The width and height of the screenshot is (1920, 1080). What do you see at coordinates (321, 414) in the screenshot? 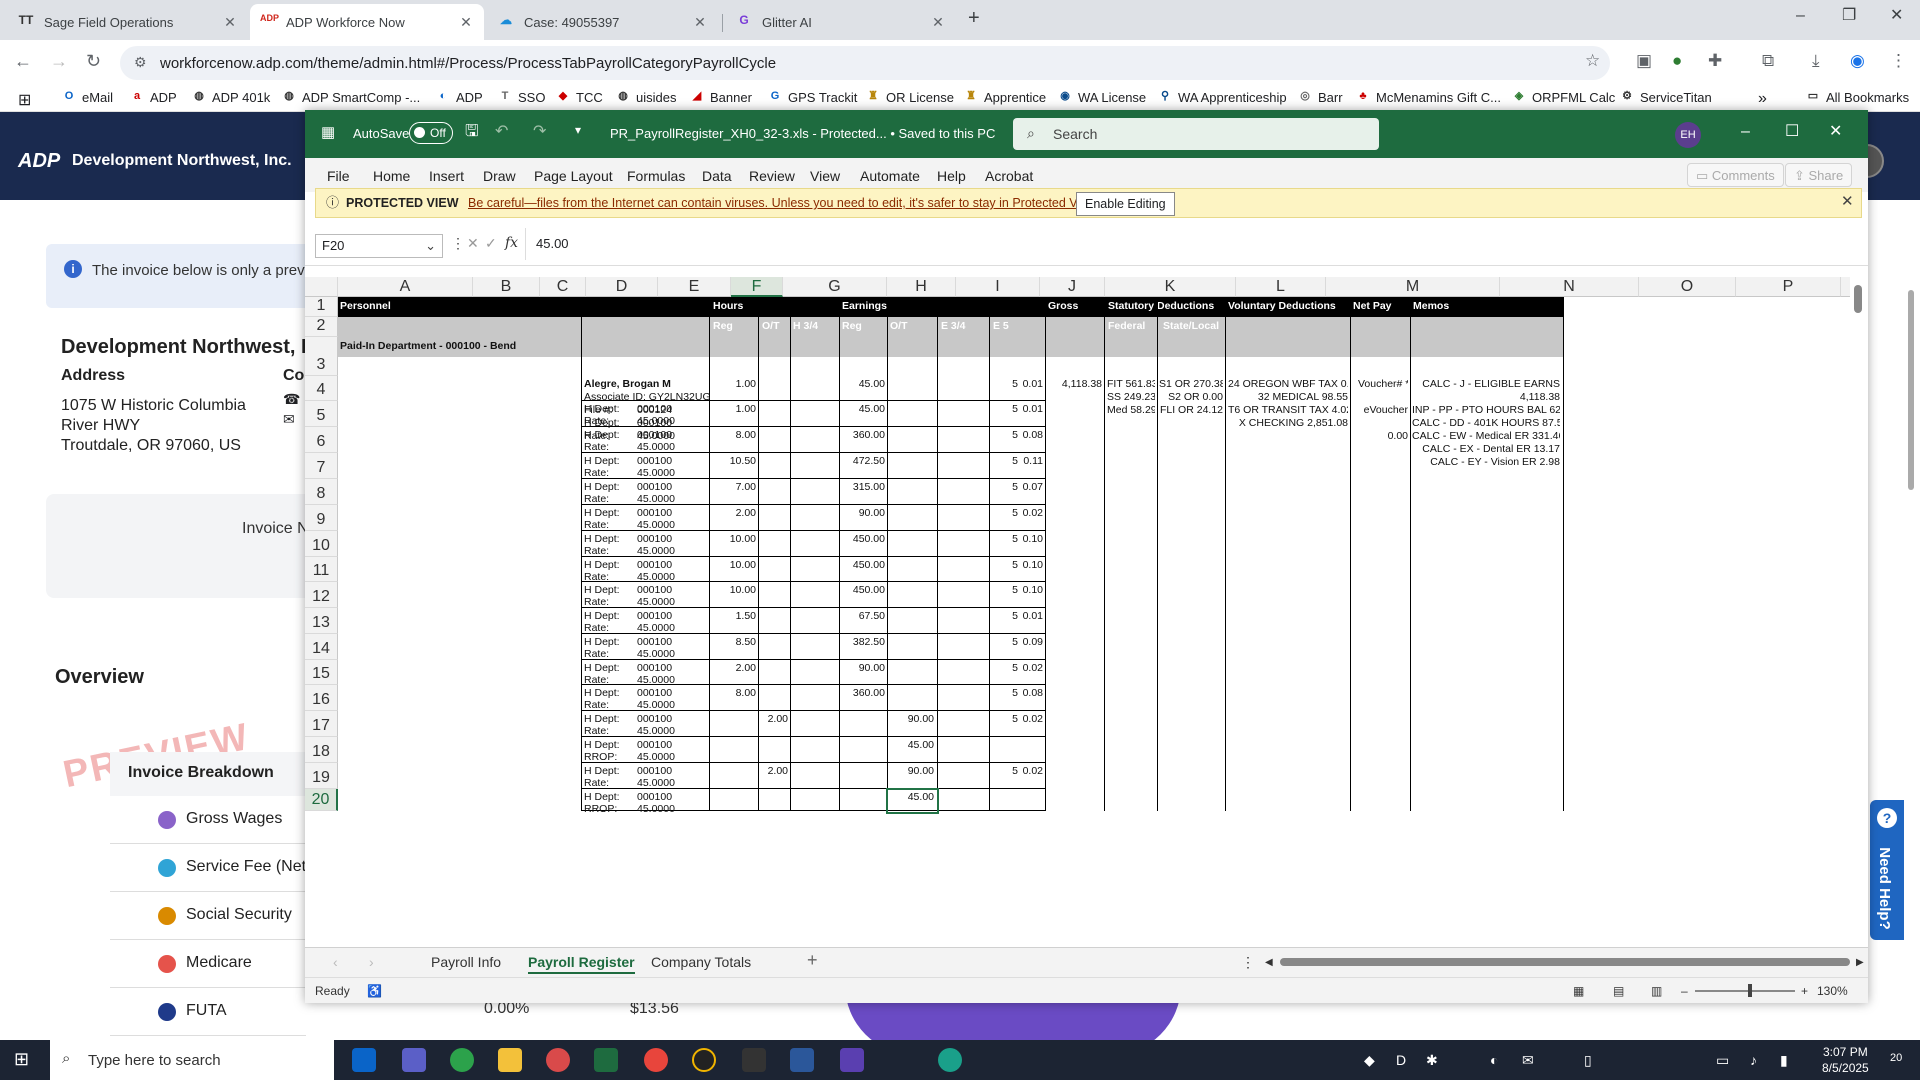
I see `row-header-5: 5` at bounding box center [321, 414].